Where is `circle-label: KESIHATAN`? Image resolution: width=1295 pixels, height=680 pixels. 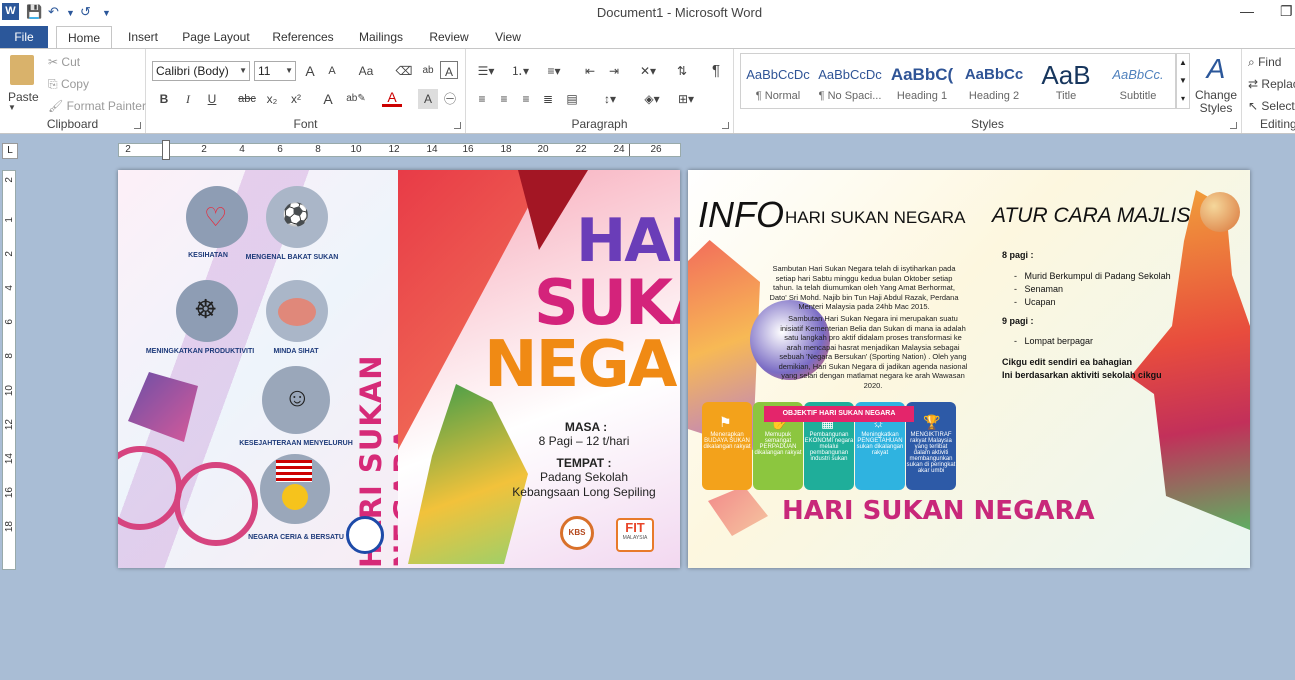 circle-label: KESIHATAN is located at coordinates (208, 255).